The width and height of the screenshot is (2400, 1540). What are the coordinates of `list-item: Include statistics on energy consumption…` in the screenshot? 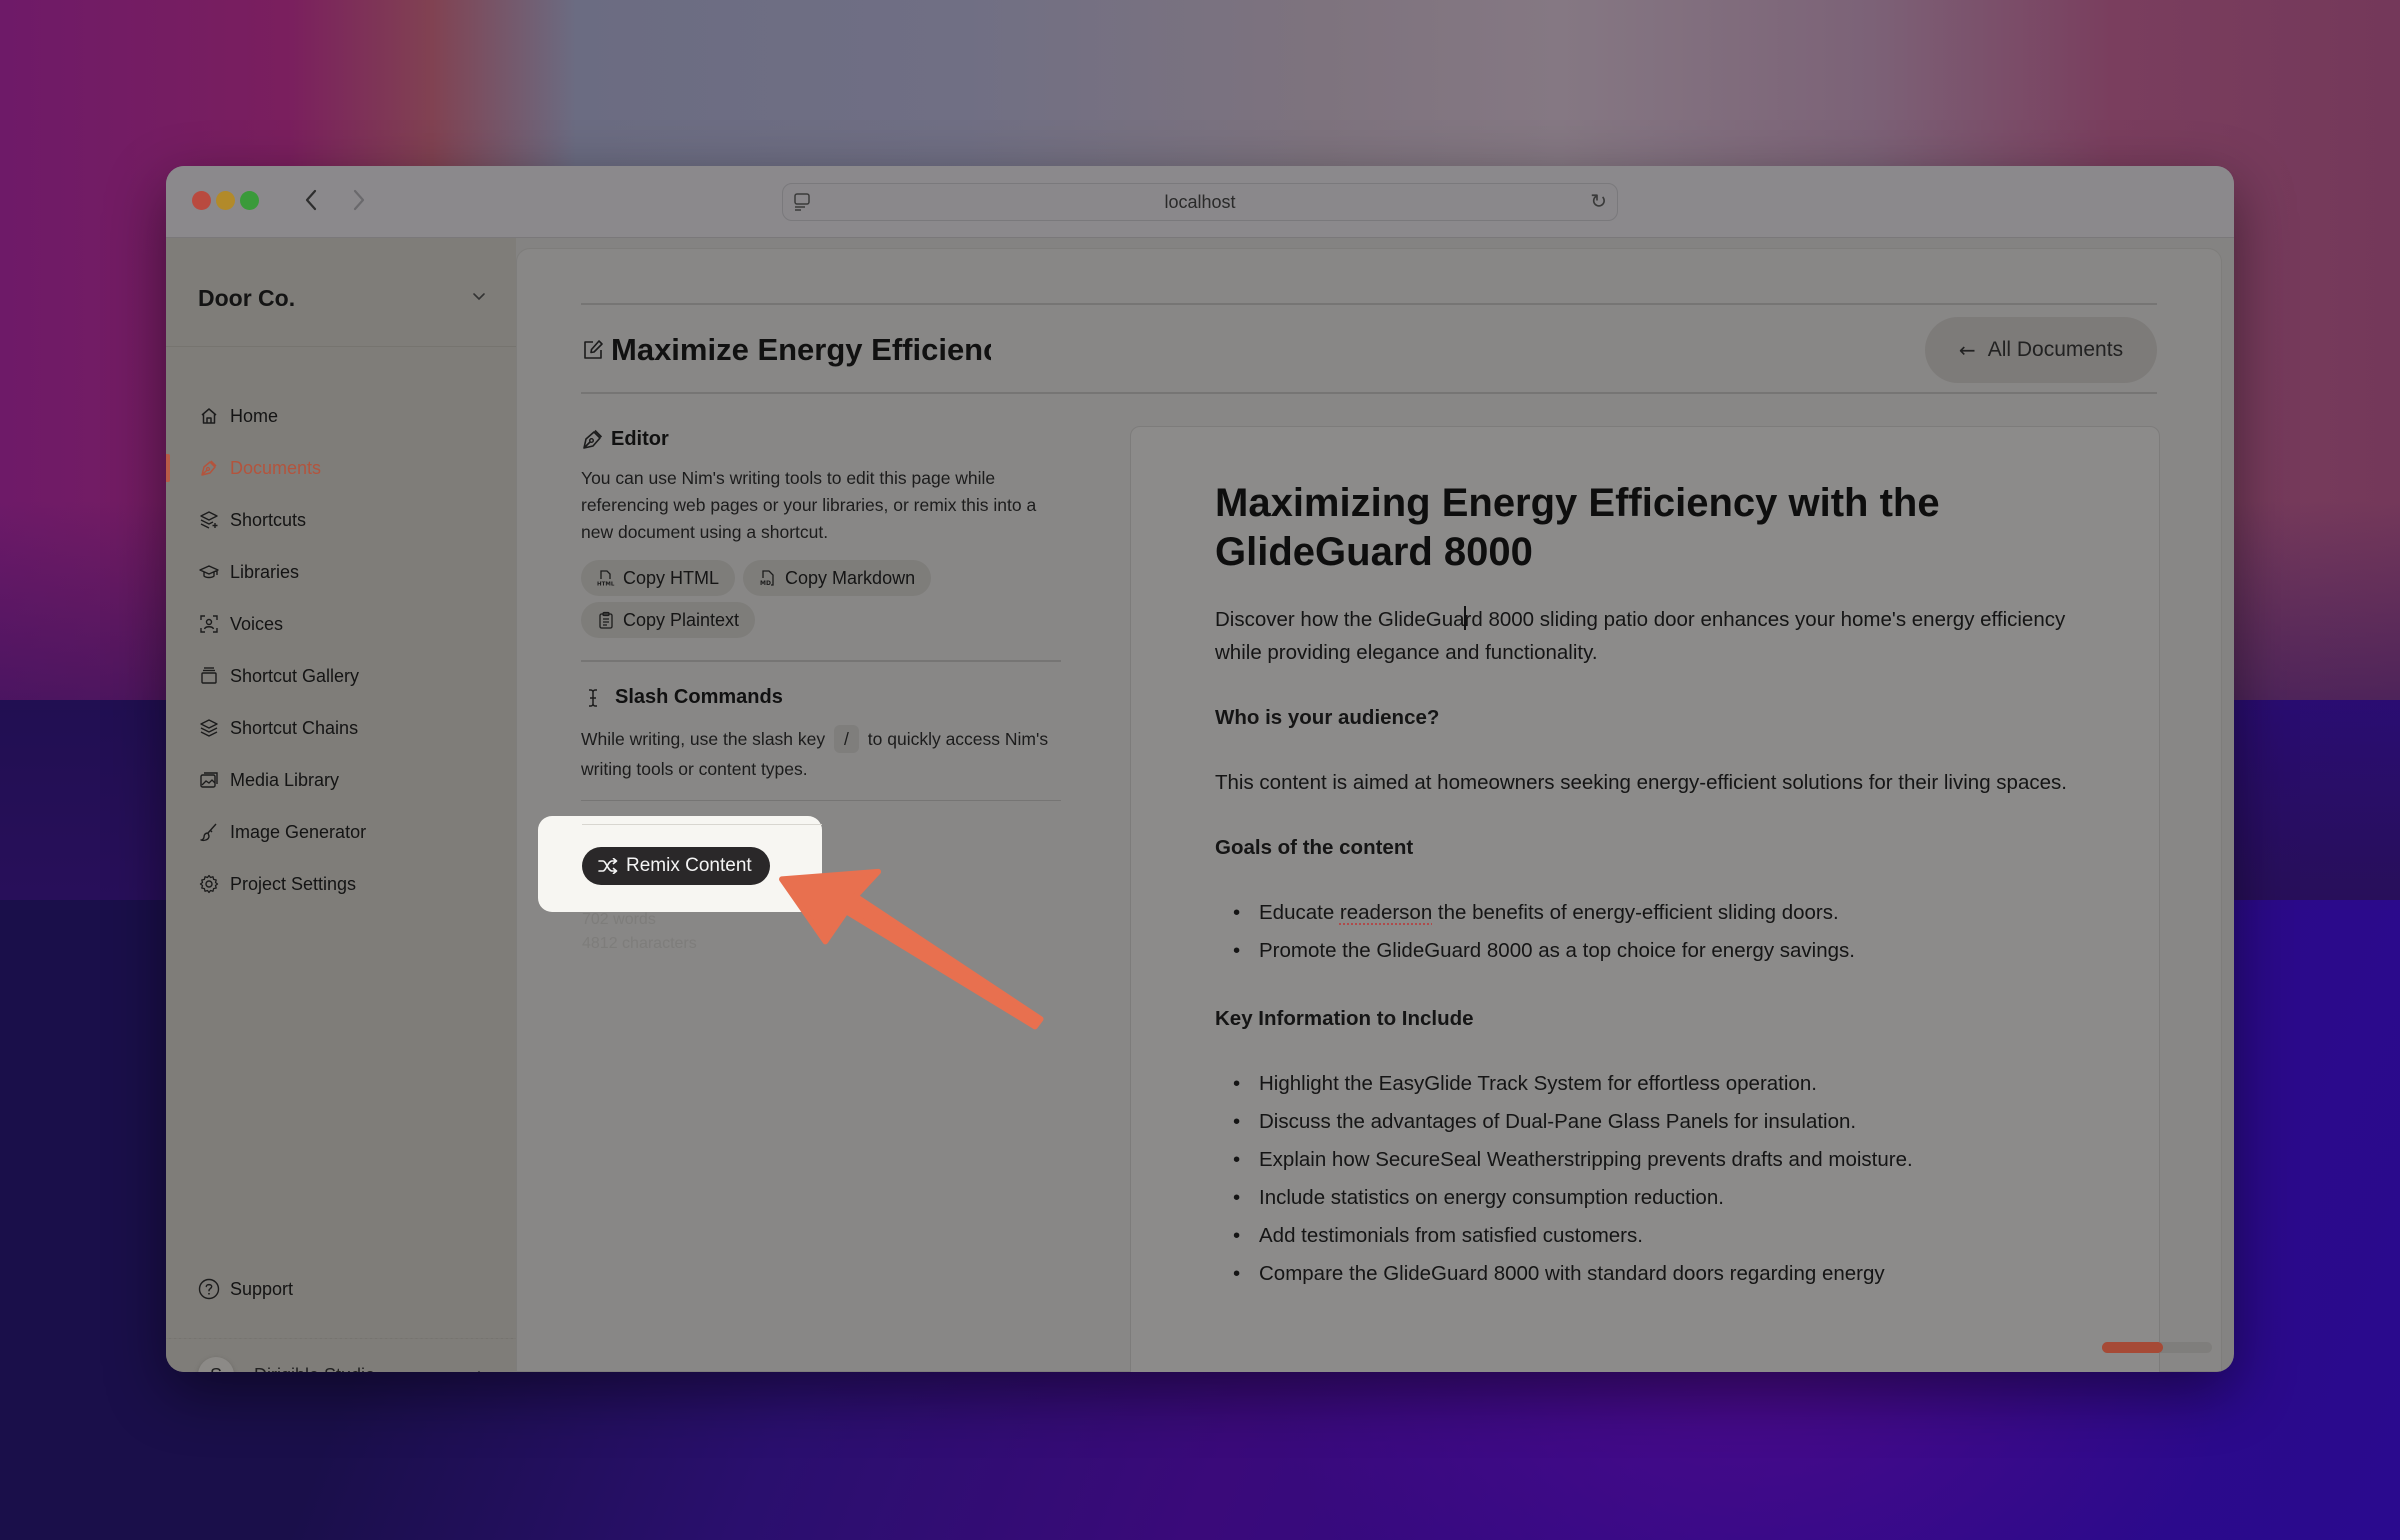 It's located at (1645, 1198).